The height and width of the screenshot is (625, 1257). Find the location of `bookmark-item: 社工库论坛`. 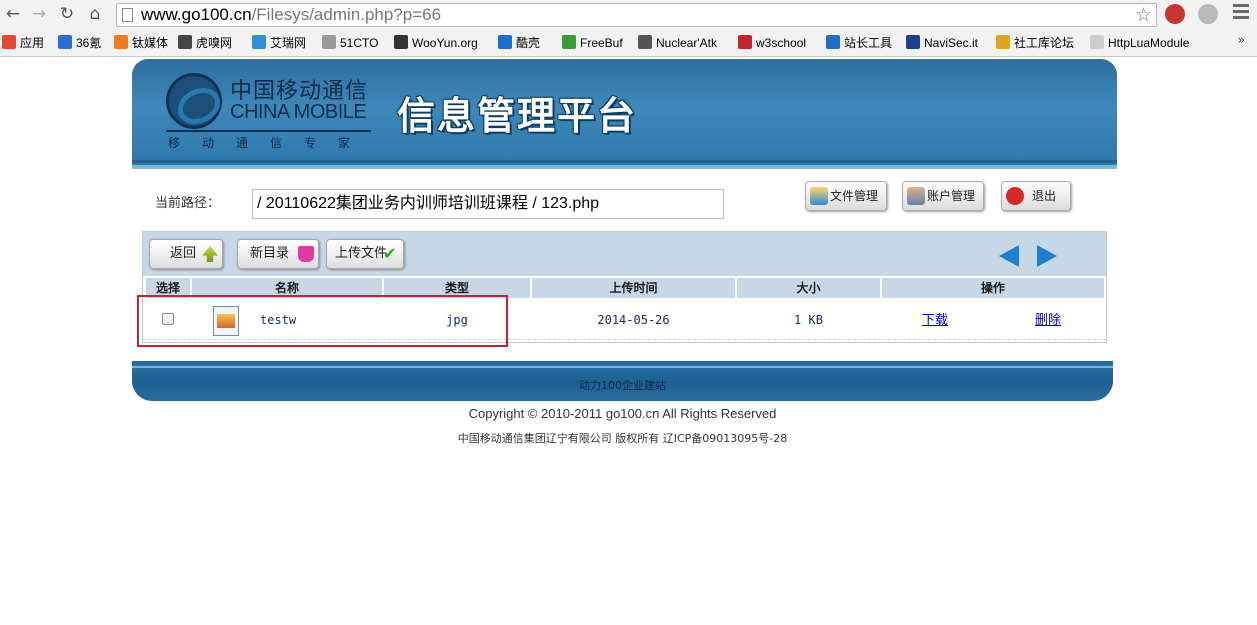

bookmark-item: 社工库论坛 is located at coordinates (1035, 43).